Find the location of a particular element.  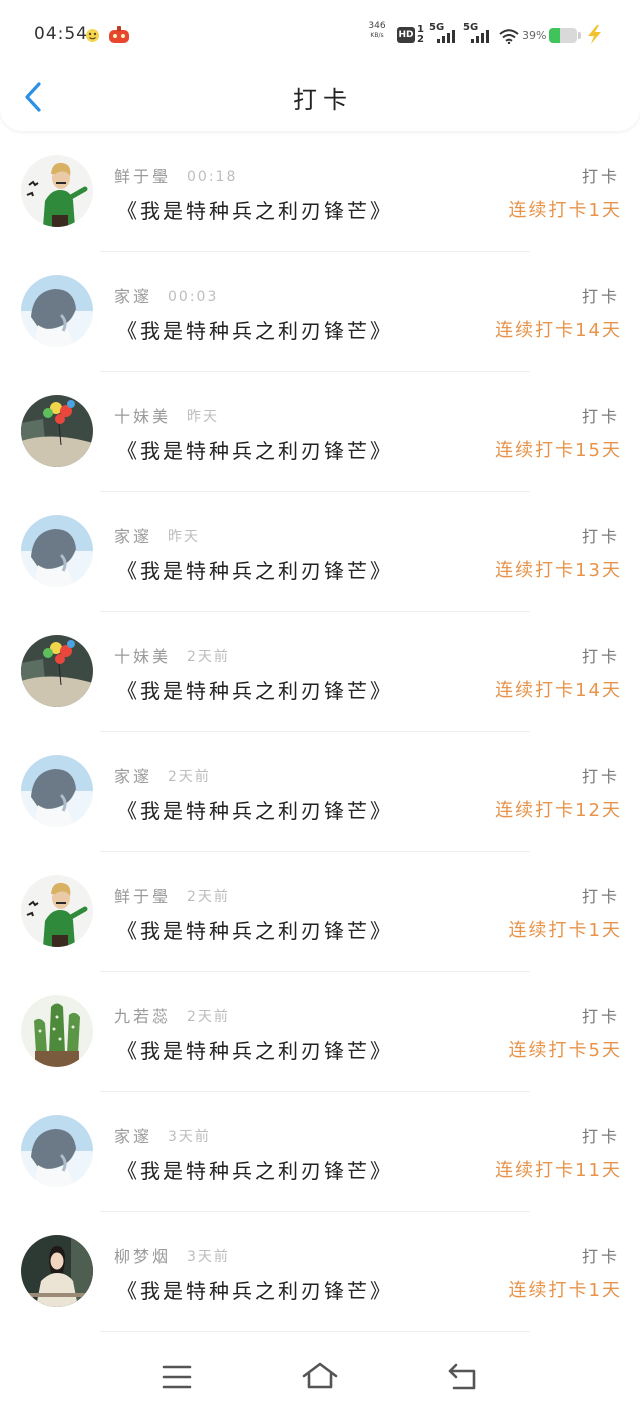

notification-icon is located at coordinates (92, 35).